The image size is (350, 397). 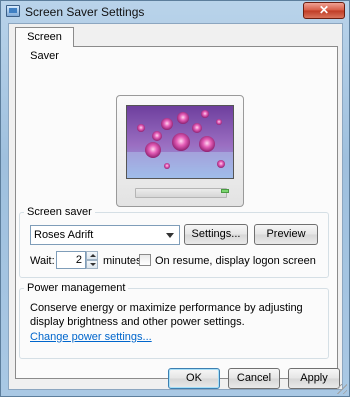 I want to click on close-button: ✕, so click(x=324, y=10).